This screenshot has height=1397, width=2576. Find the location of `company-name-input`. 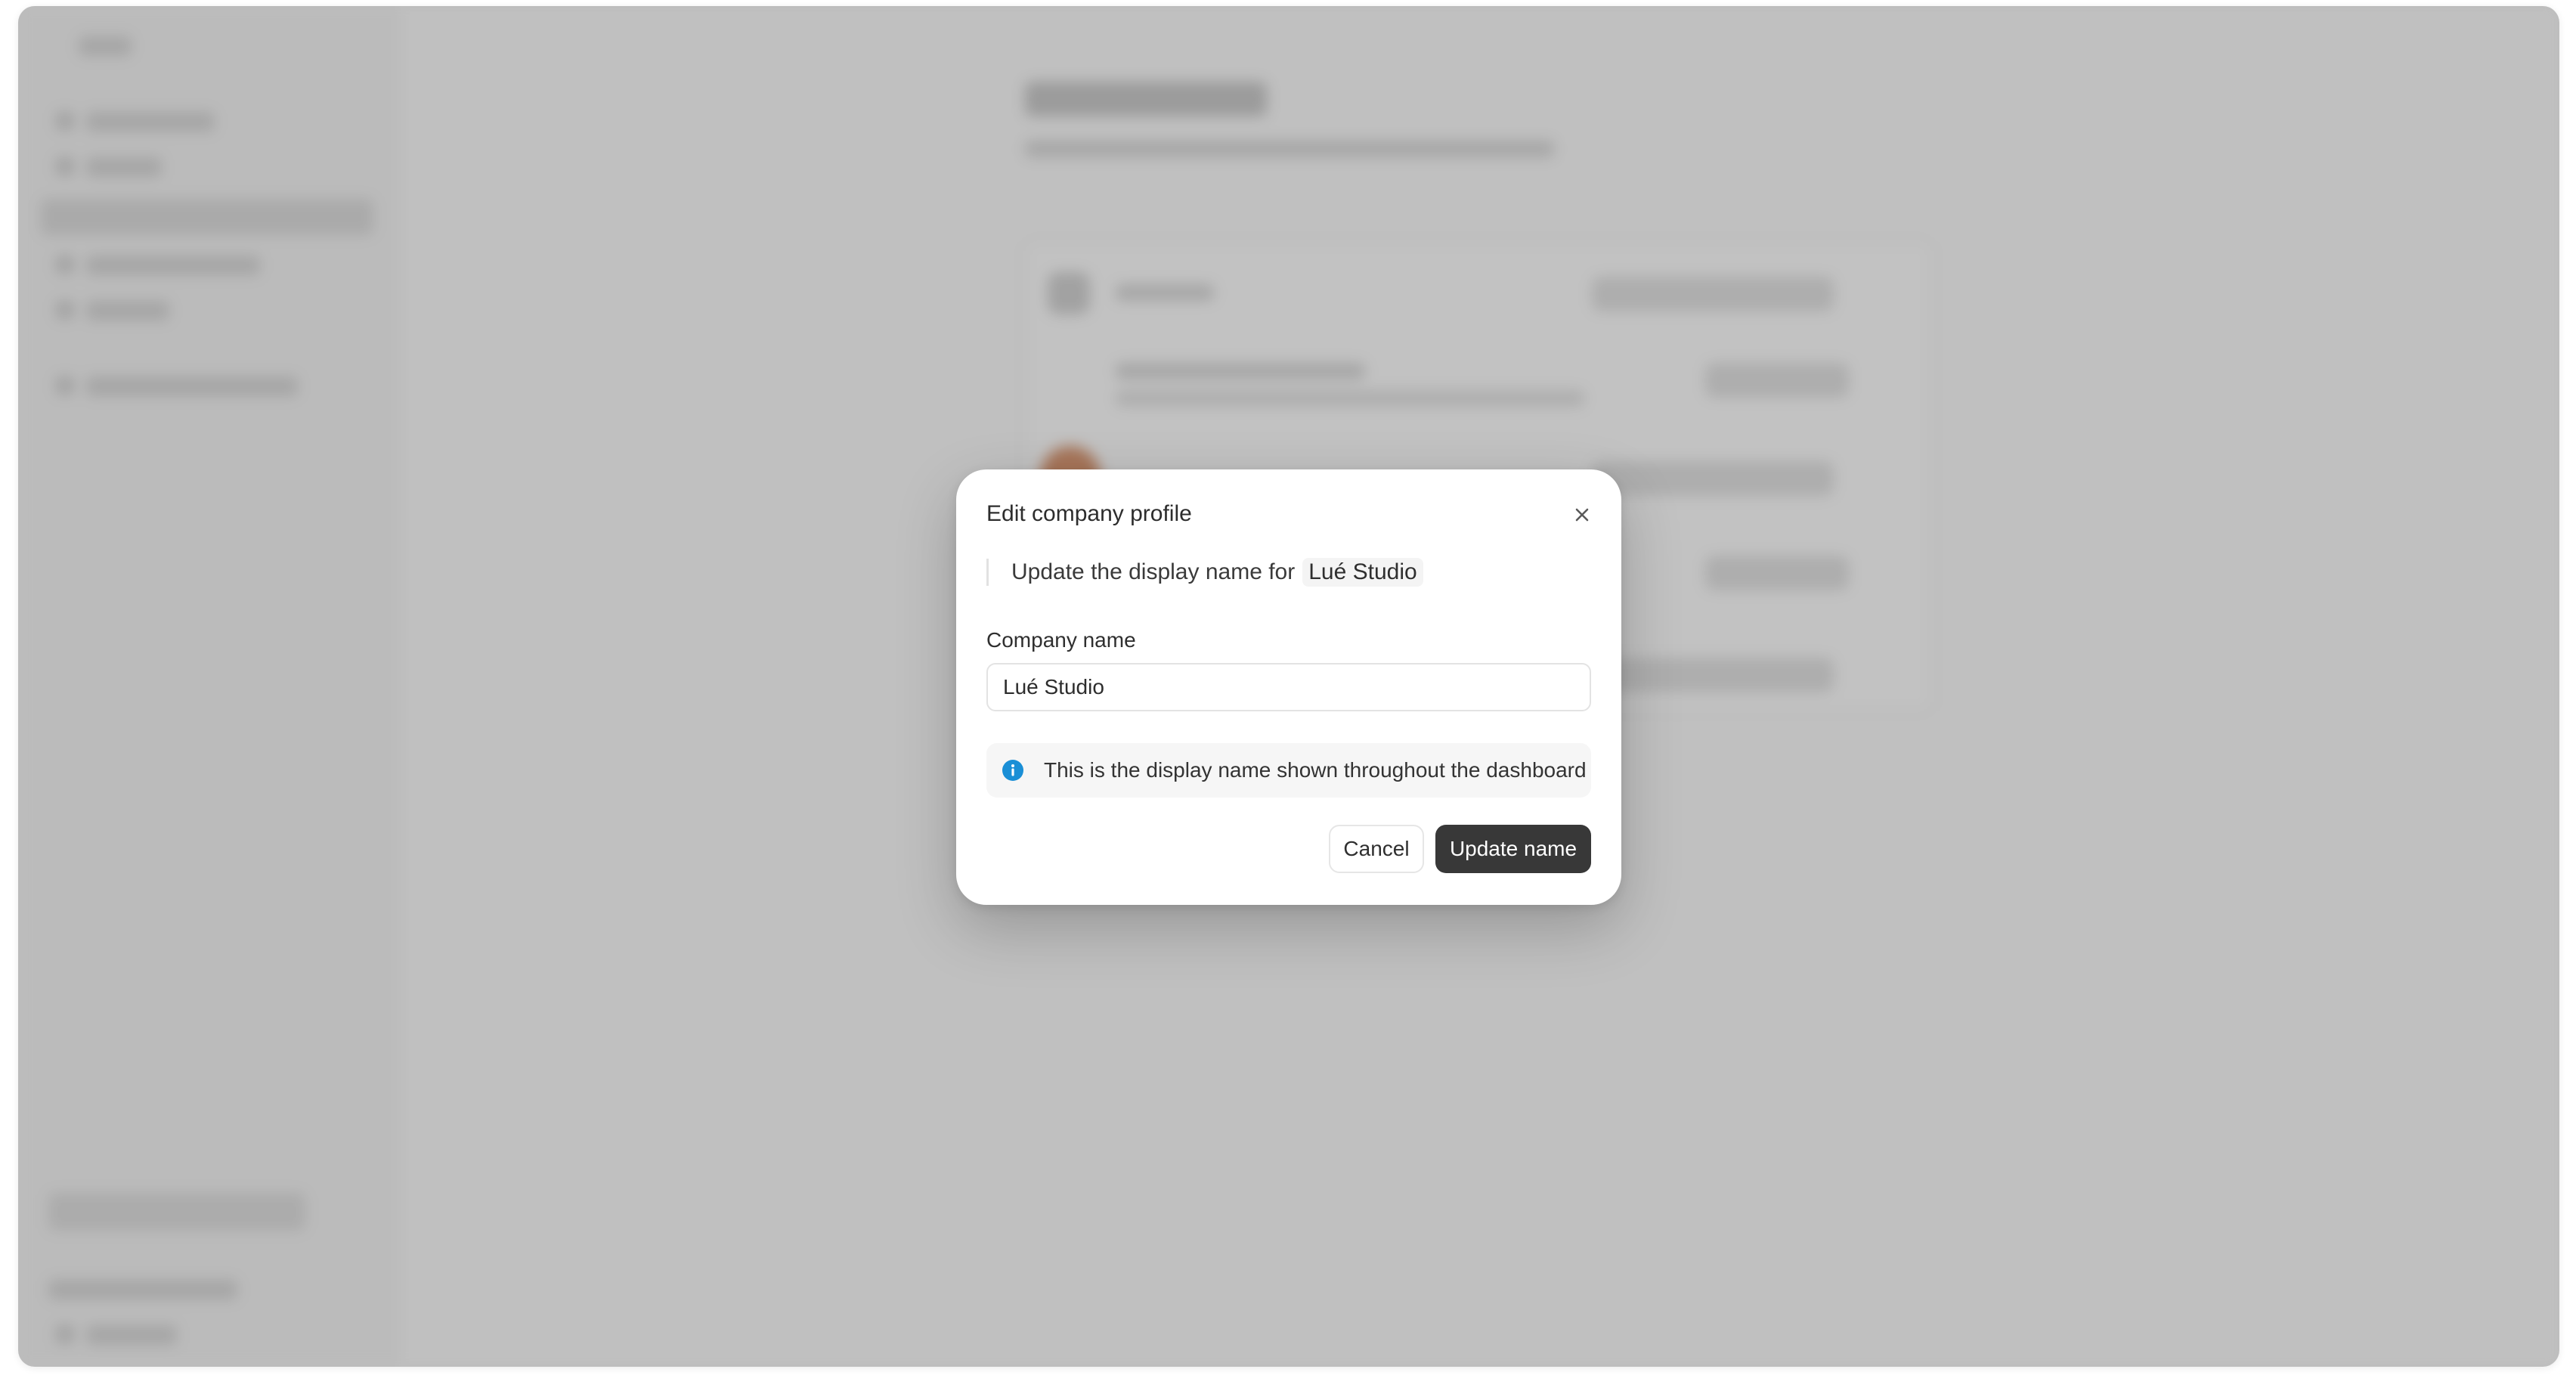

company-name-input is located at coordinates (1288, 687).